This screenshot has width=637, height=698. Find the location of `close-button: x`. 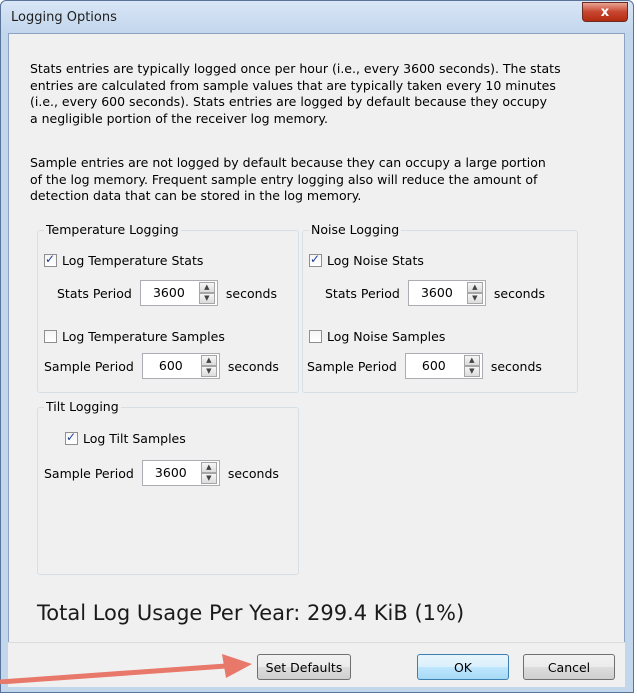

close-button: x is located at coordinates (605, 12).